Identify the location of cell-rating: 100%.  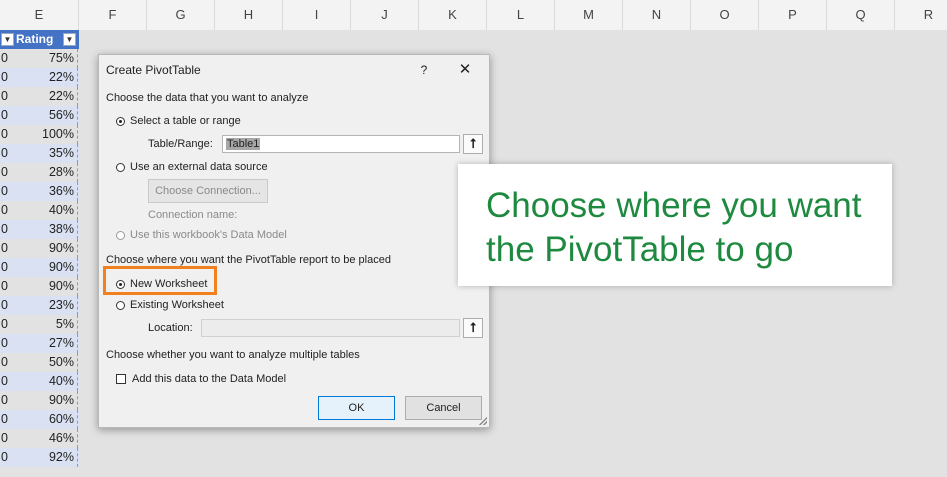
(46, 134).